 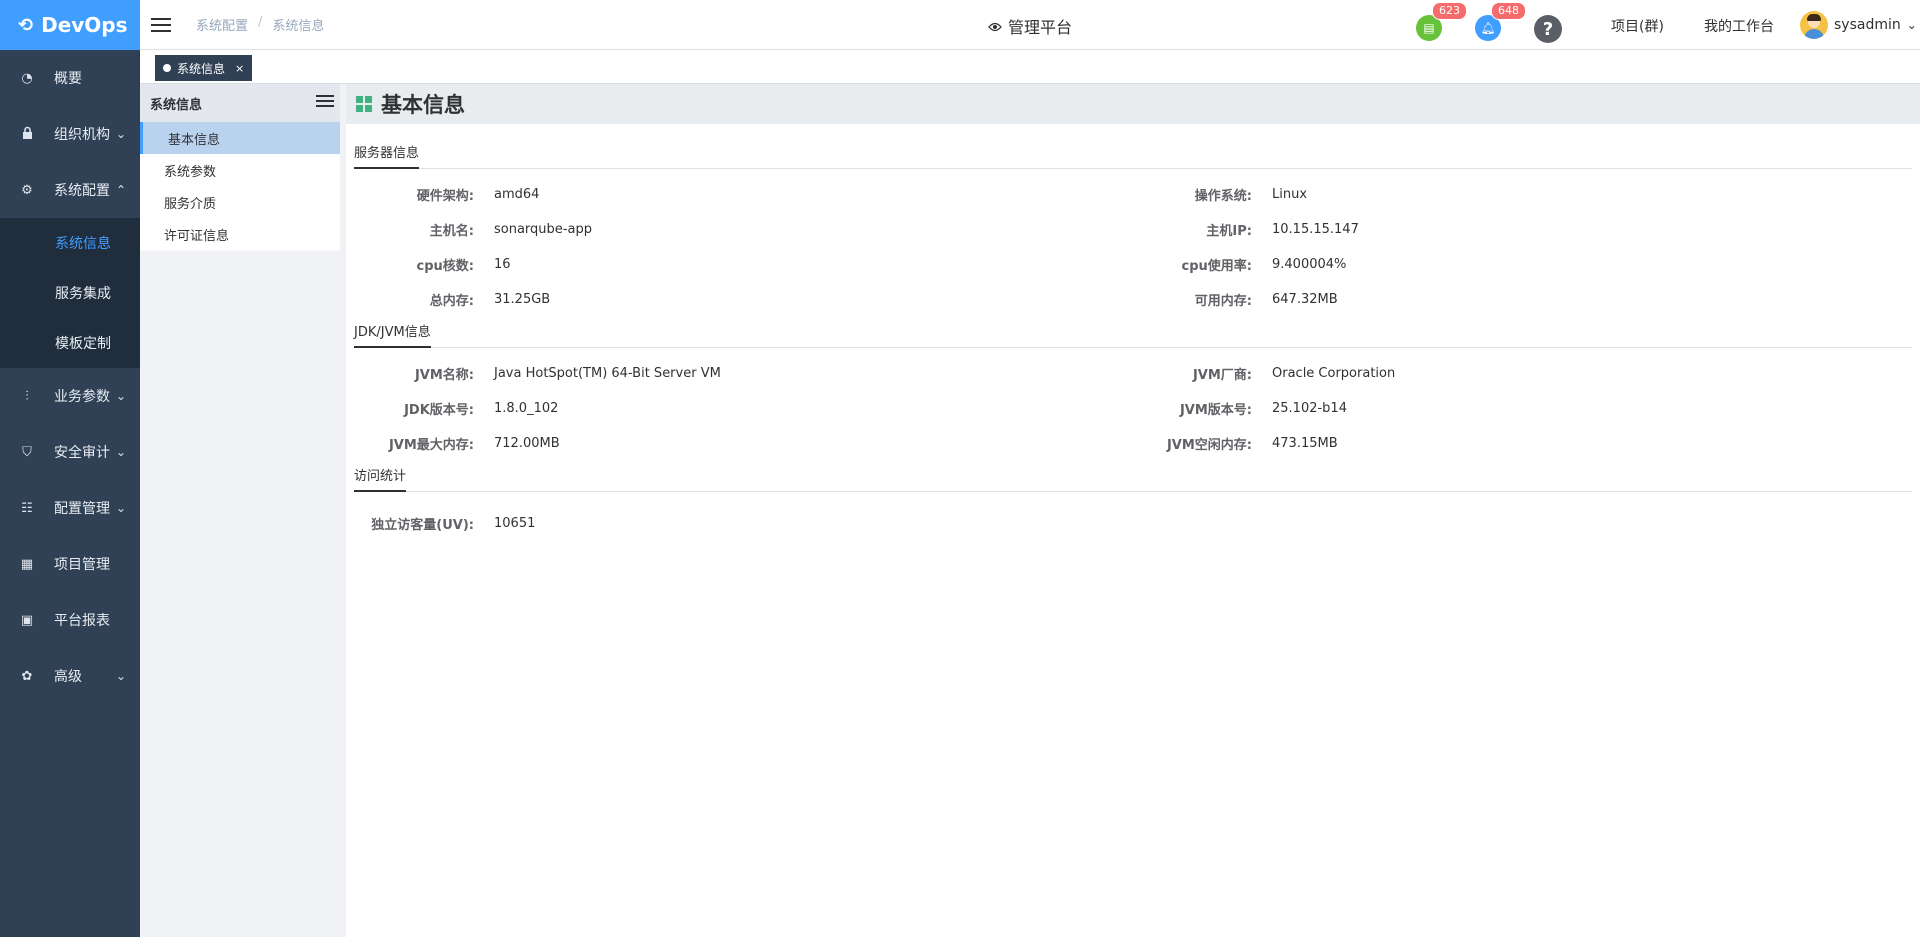 What do you see at coordinates (1133, 264) in the screenshot?
I see `info-row: cpu核数: 16 cpu使用率: 9.400004%` at bounding box center [1133, 264].